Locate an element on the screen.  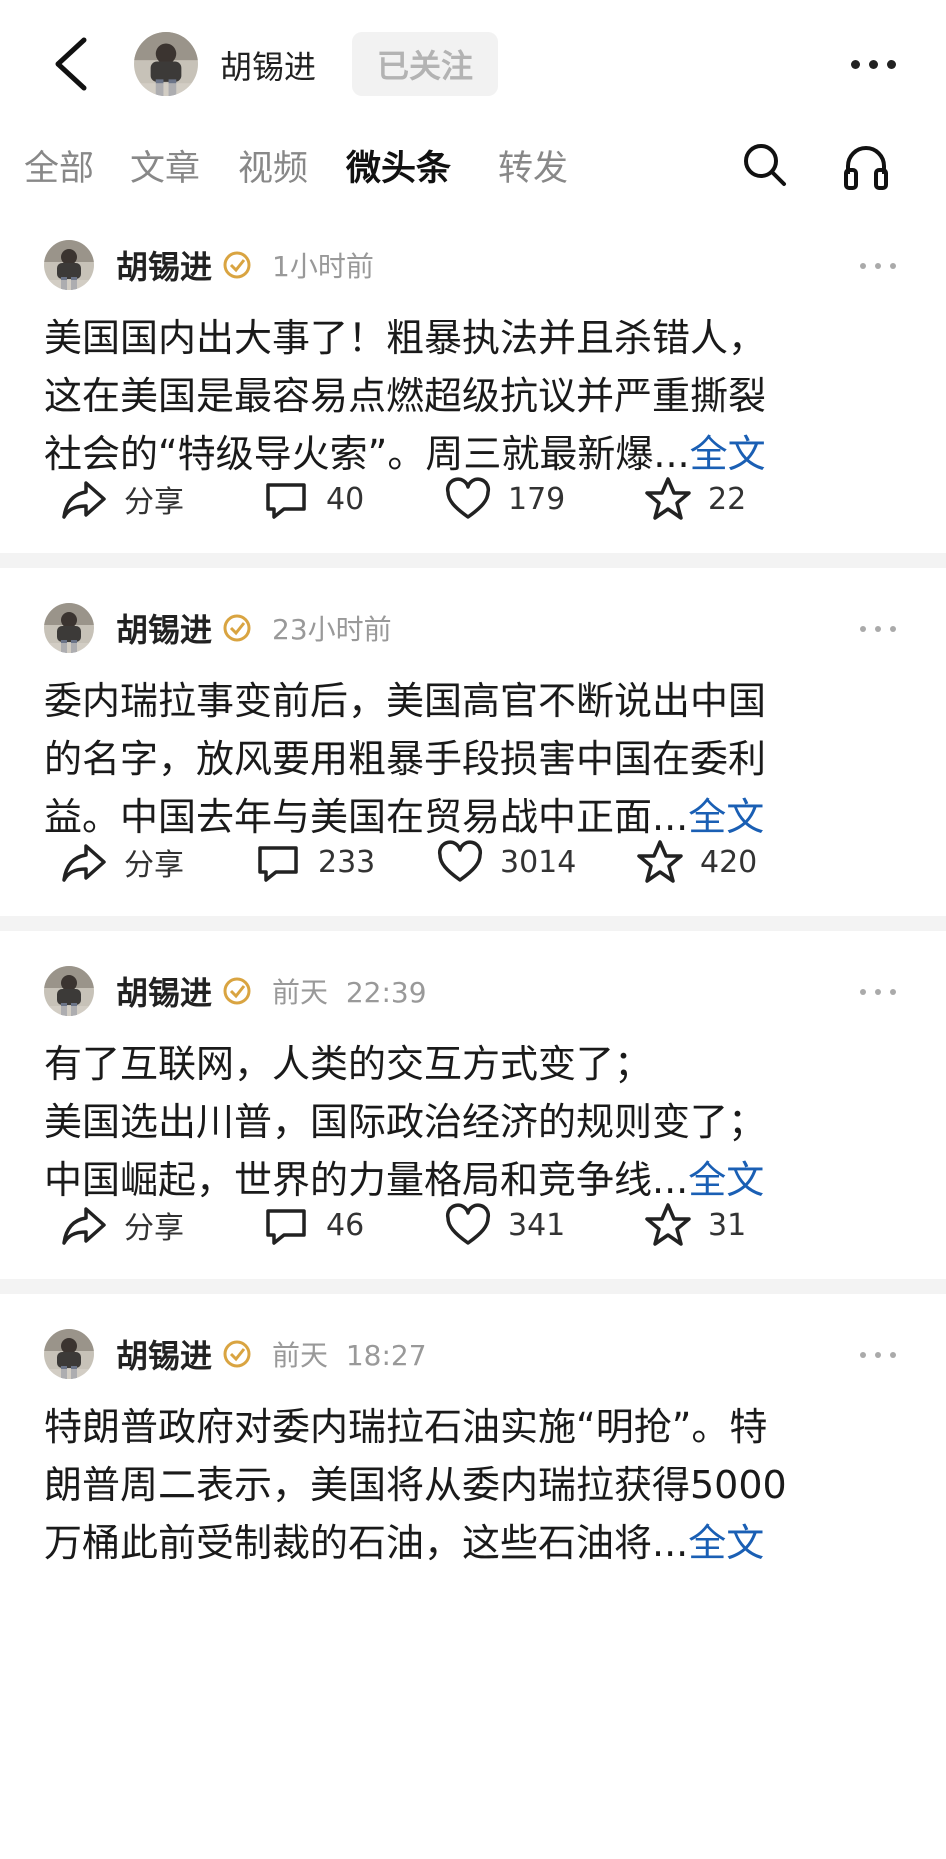
favorite-button: 420 is located at coordinates (696, 862).